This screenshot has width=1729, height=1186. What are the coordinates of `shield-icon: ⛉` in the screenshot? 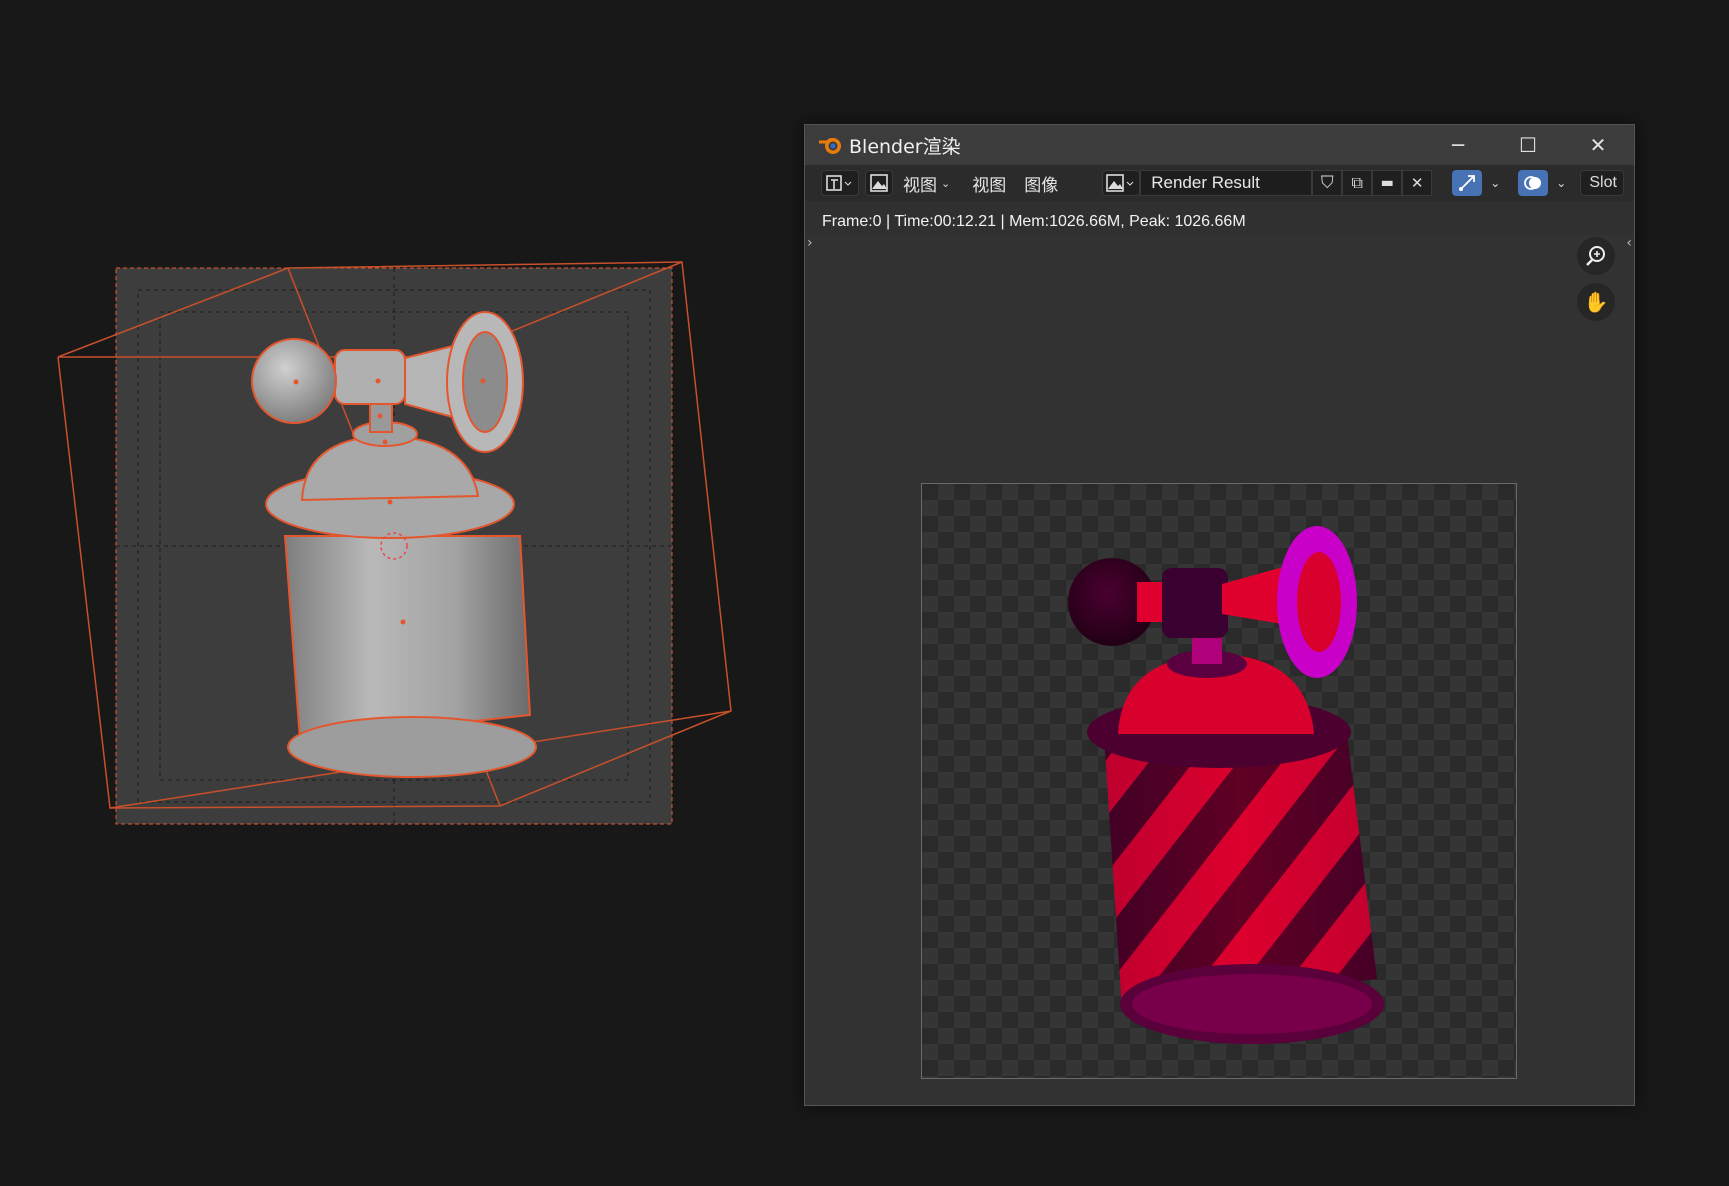 It's located at (1327, 183).